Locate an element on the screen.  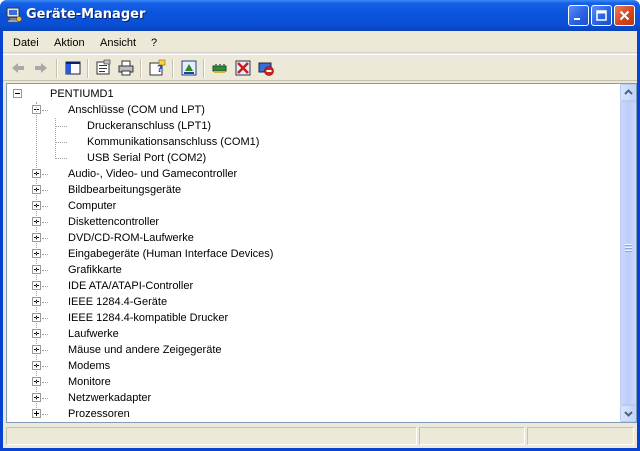
tree-item-label: Netzwerkadapter is located at coordinates (110, 398).